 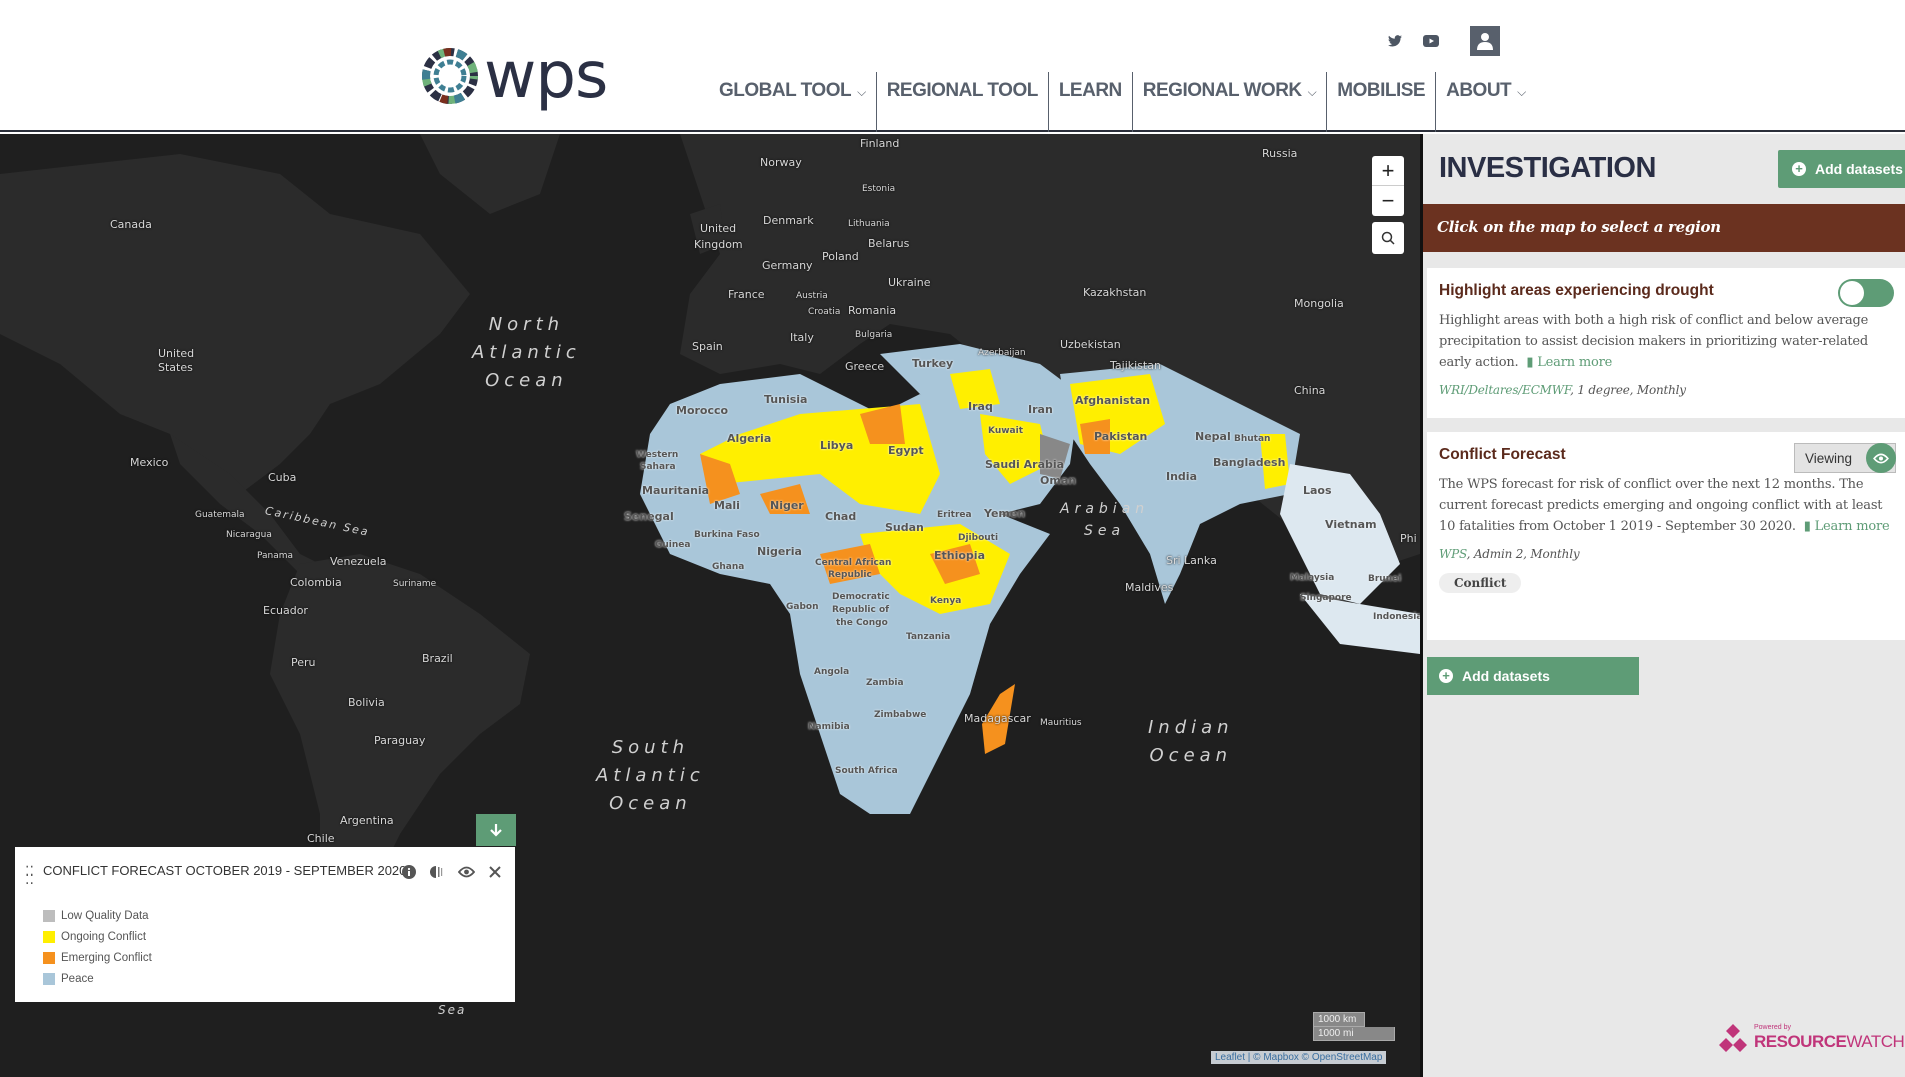 I want to click on legend-item: Low Quality Data, so click(x=97, y=915).